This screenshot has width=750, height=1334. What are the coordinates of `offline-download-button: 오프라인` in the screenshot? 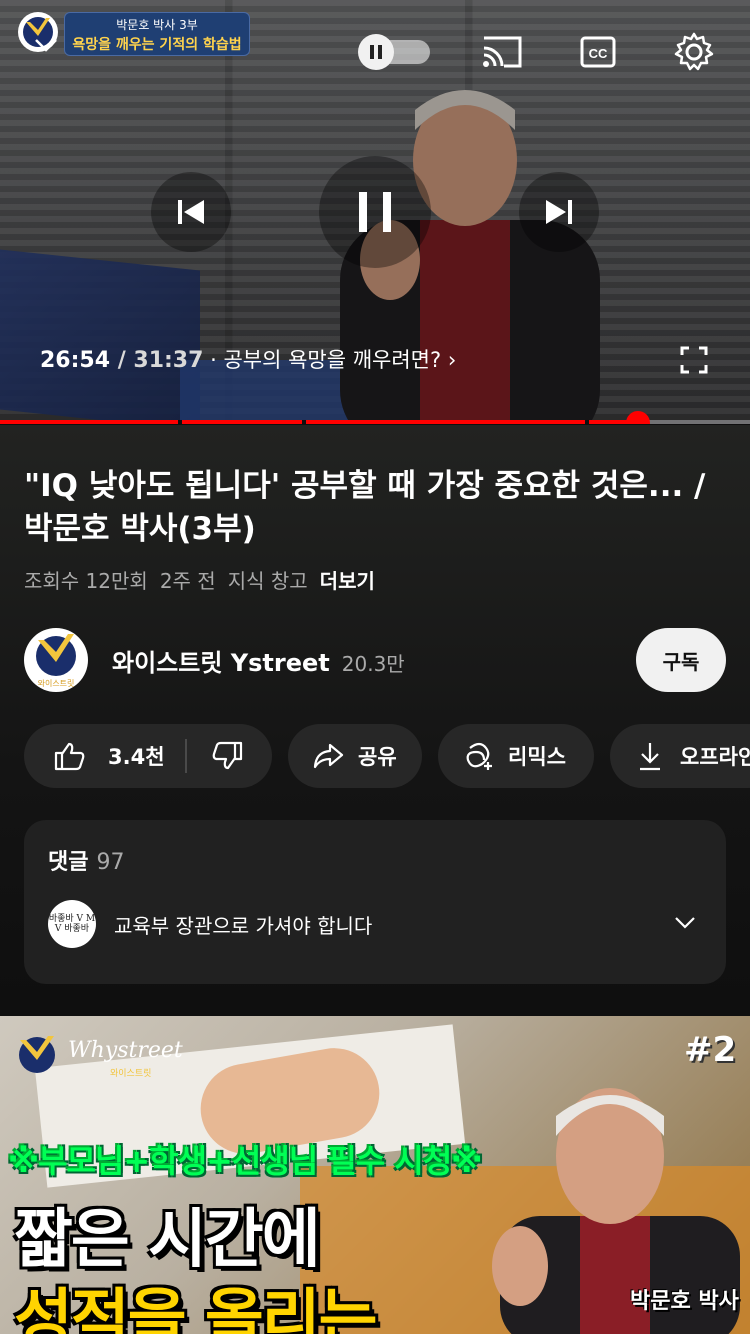 It's located at (680, 756).